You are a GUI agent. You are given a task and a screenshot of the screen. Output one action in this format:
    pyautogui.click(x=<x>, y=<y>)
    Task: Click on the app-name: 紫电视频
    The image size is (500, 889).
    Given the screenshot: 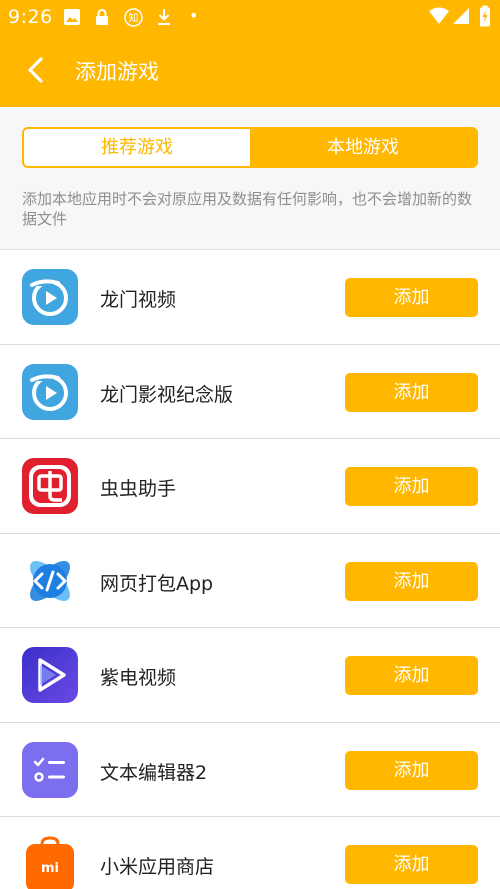 What is the action you would take?
    pyautogui.click(x=138, y=678)
    